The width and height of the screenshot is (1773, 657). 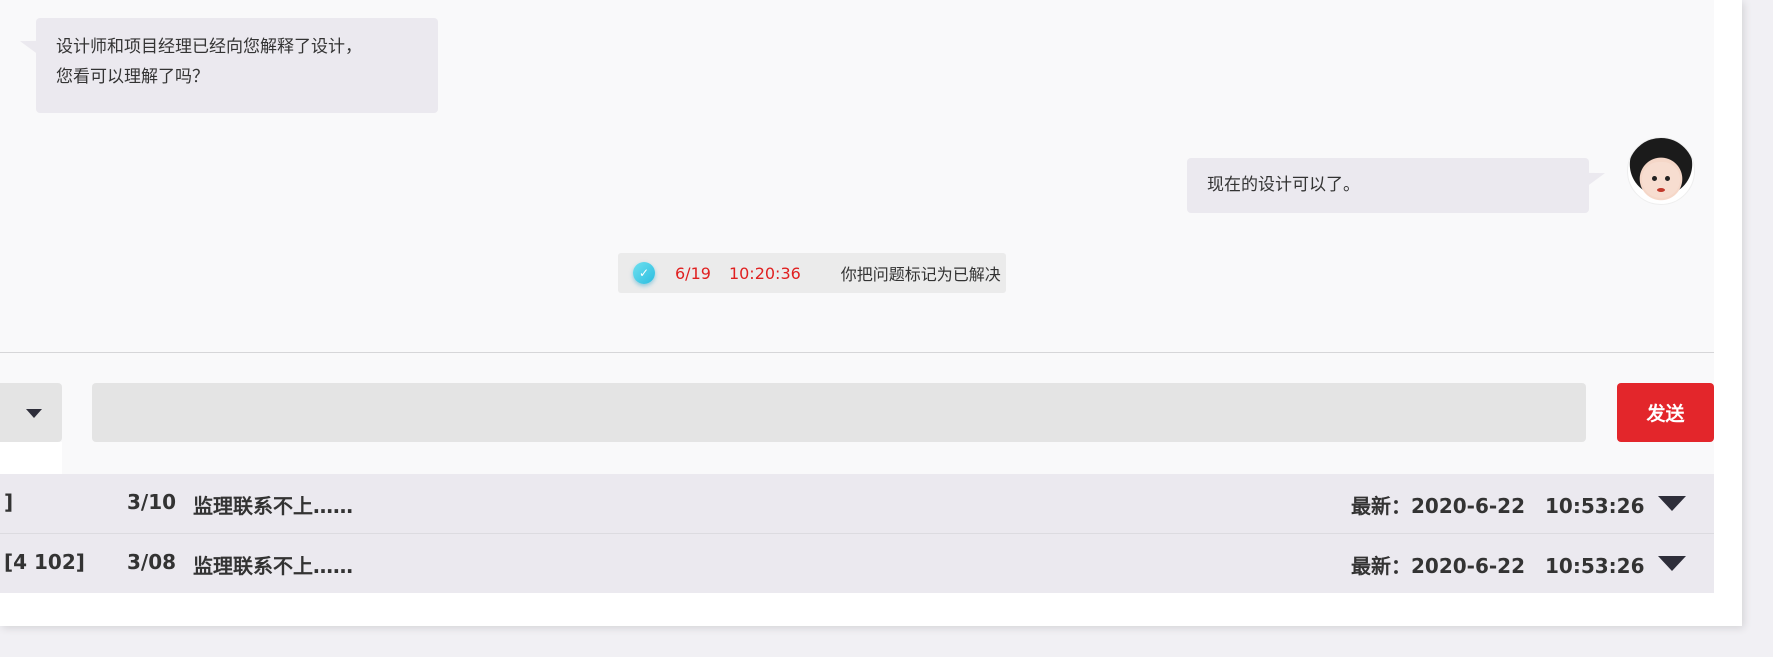 What do you see at coordinates (1661, 180) in the screenshot?
I see `avatar-face` at bounding box center [1661, 180].